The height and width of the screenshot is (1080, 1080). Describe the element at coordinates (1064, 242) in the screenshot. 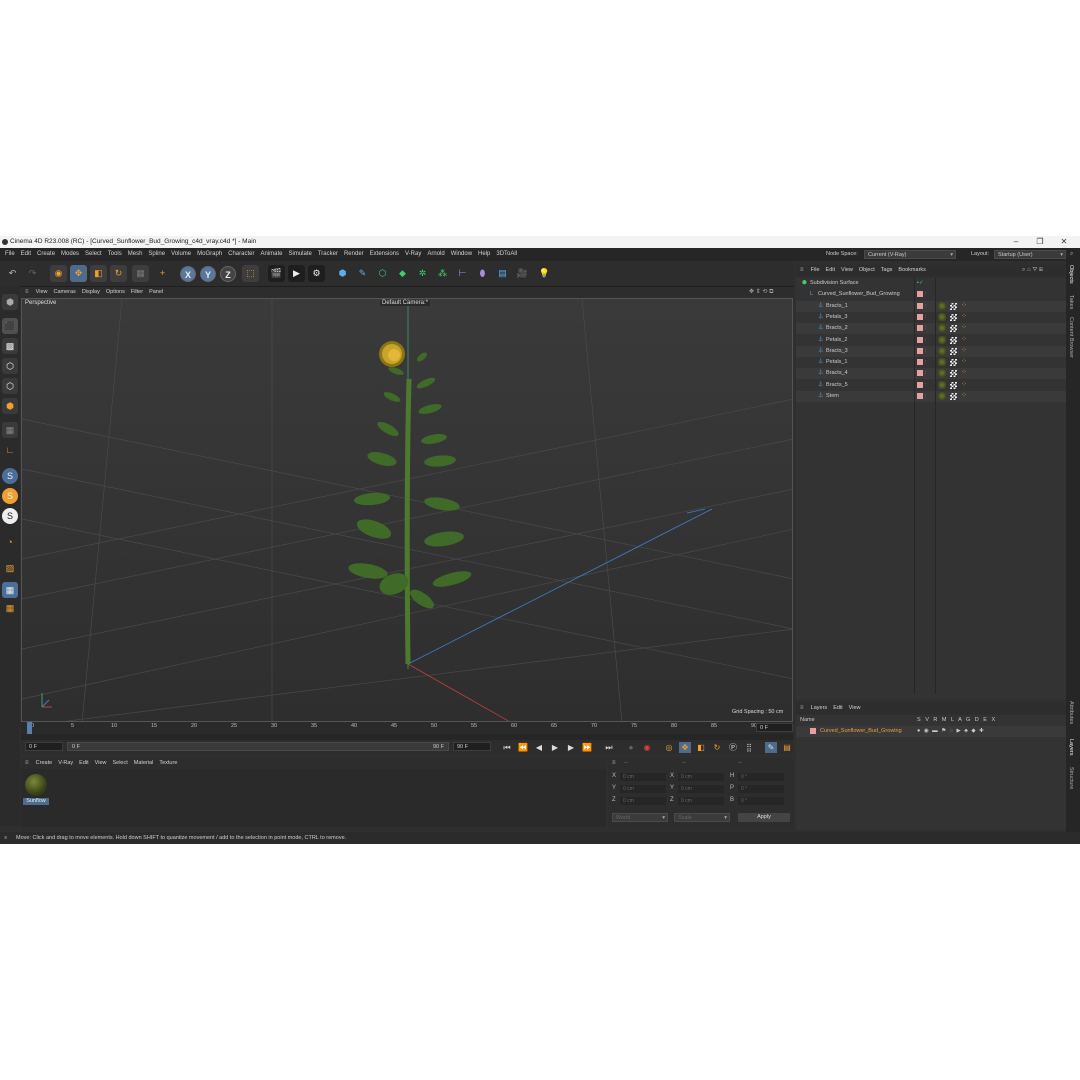

I see `close-button: ✕` at that location.